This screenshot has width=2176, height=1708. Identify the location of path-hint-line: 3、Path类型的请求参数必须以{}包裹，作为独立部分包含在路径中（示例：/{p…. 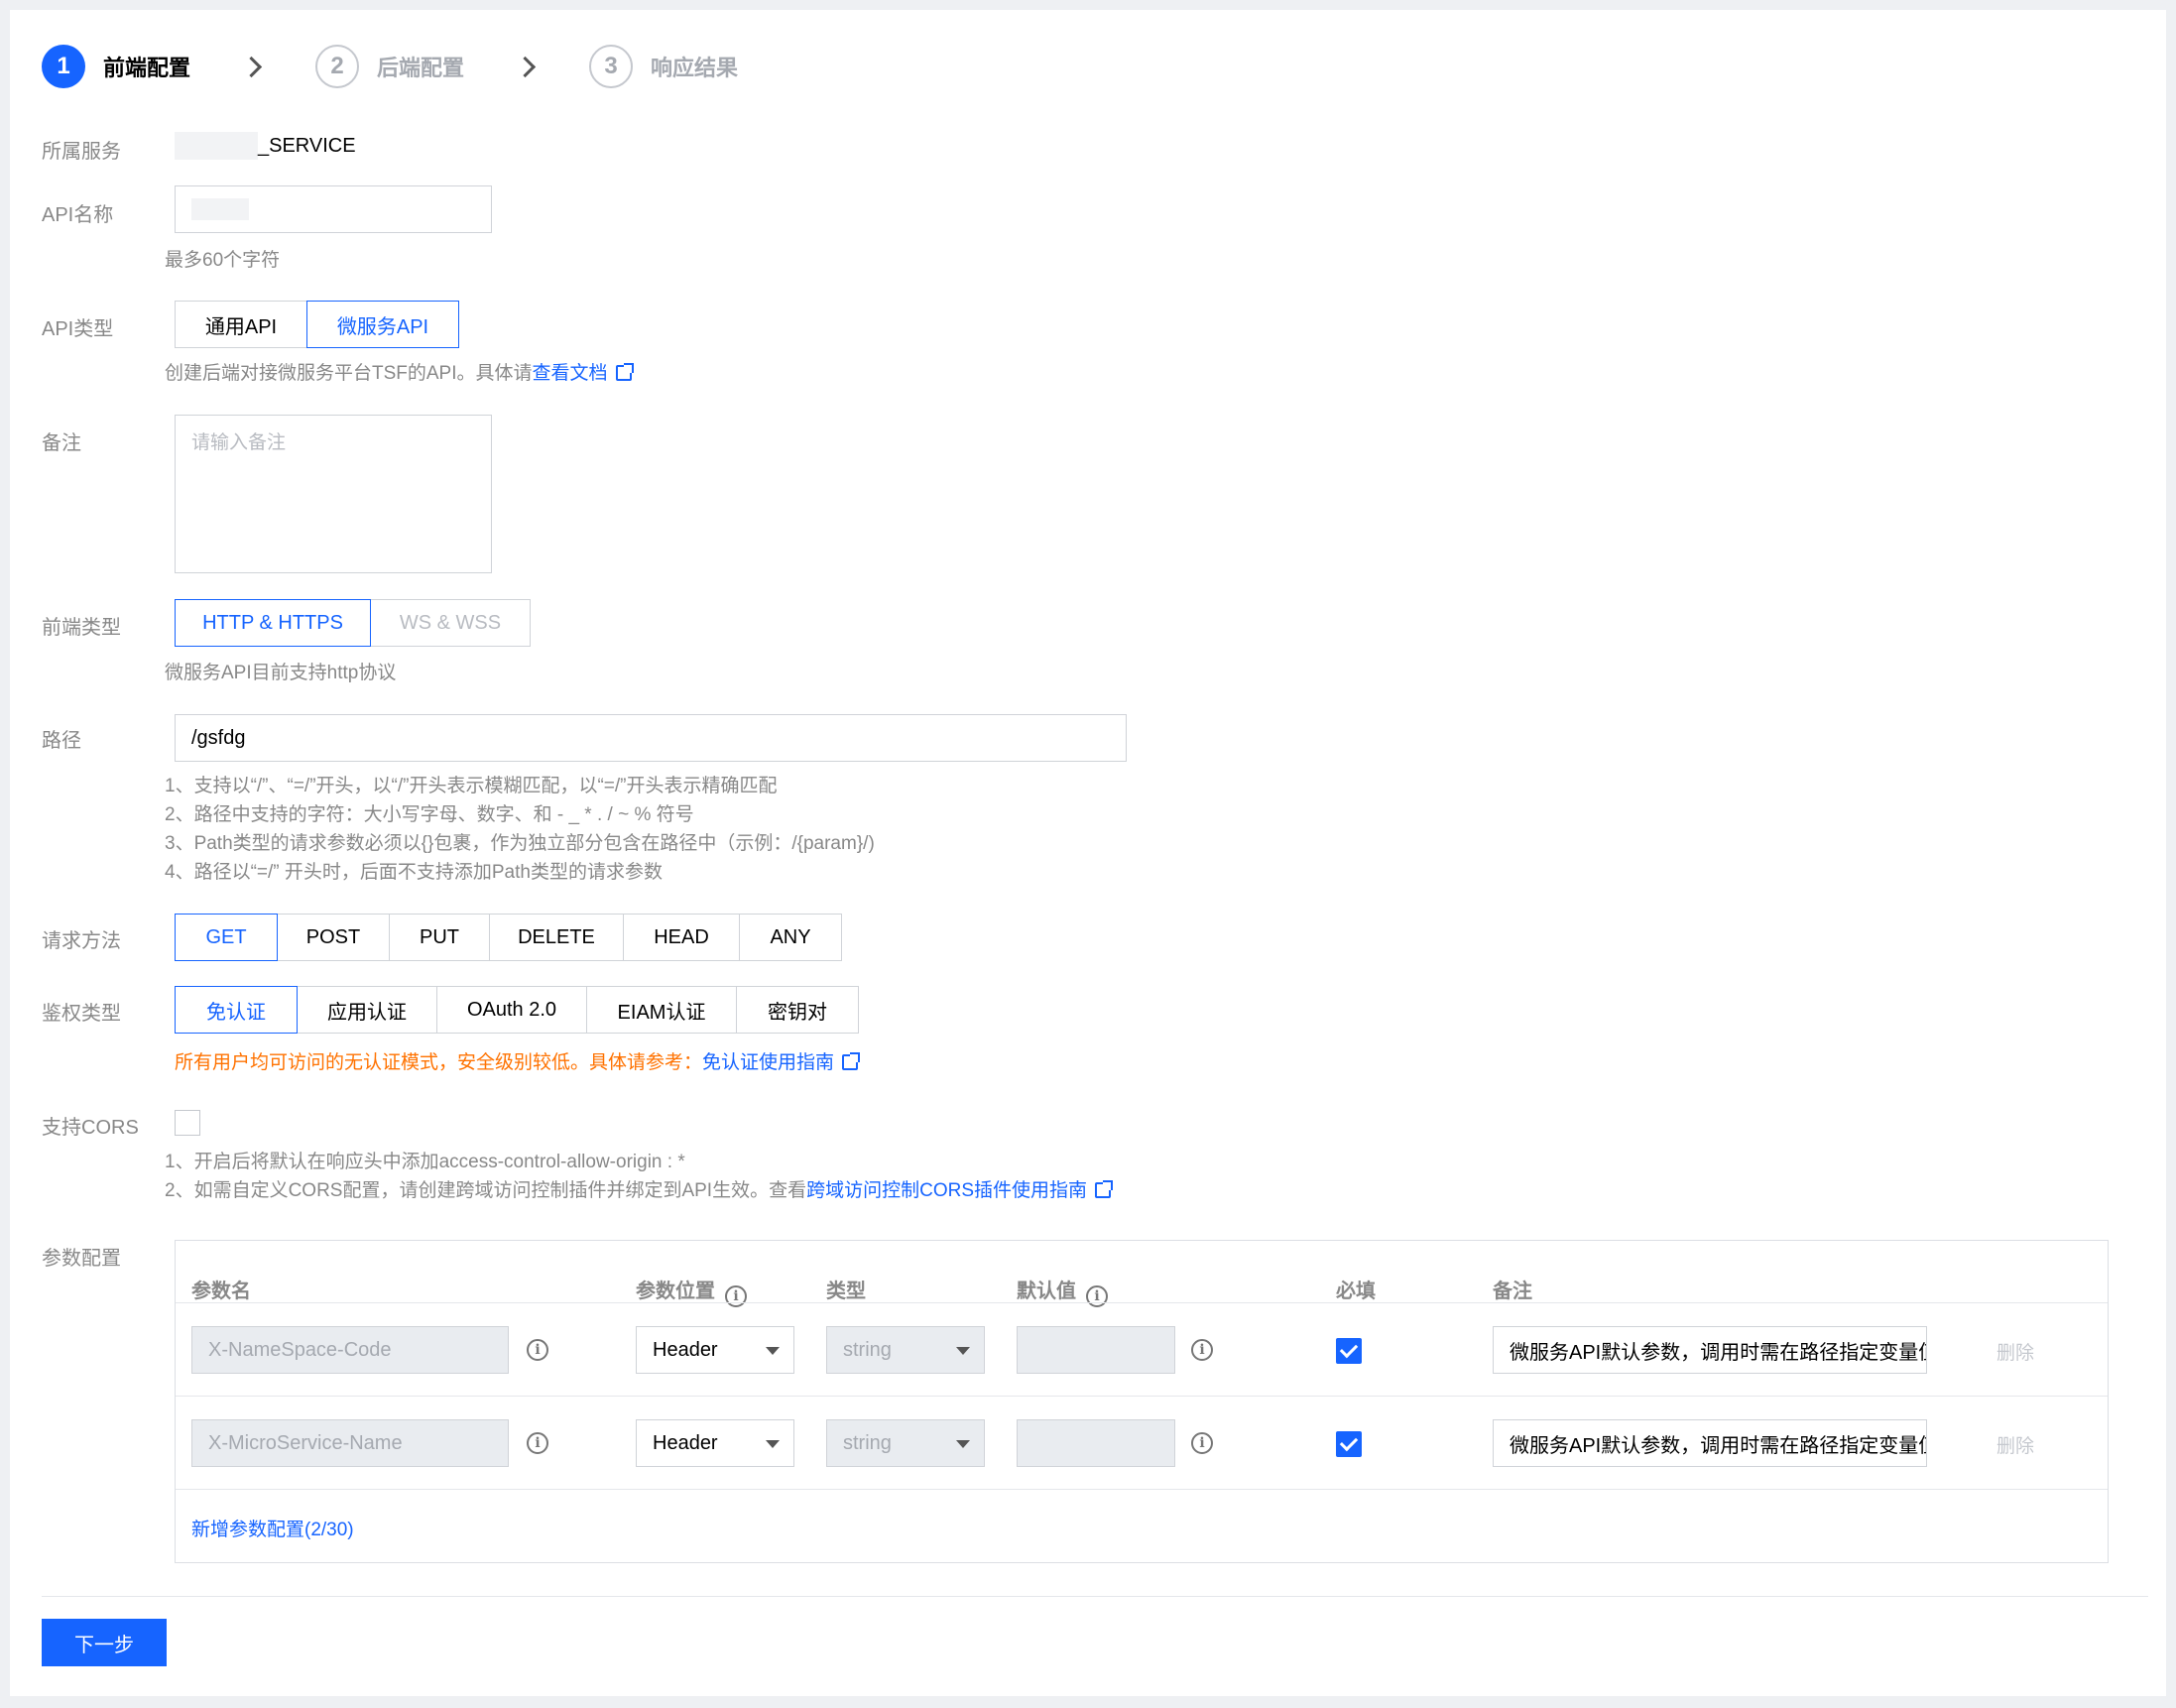
(520, 843).